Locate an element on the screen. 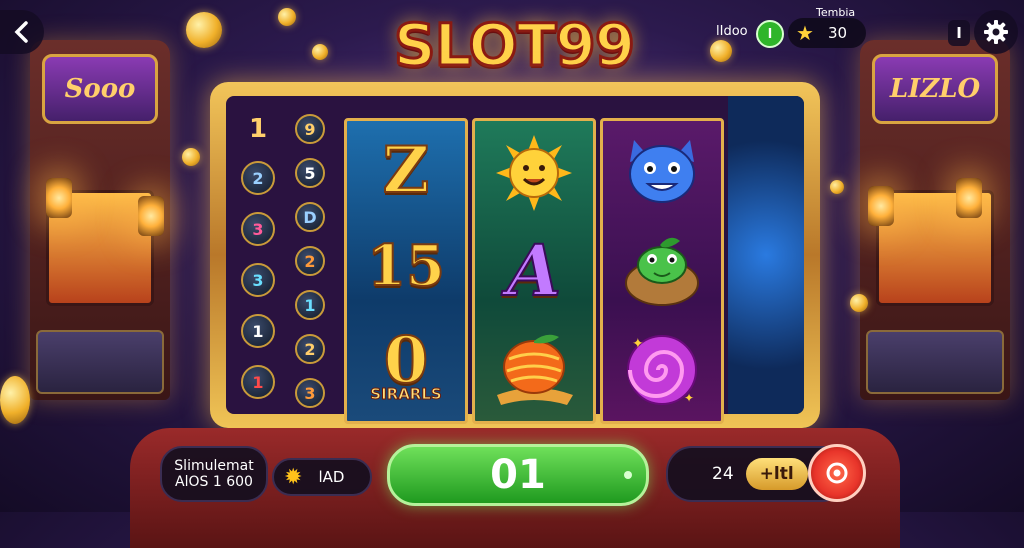 This screenshot has height=548, width=1024. reel-side-glow is located at coordinates (766, 255).